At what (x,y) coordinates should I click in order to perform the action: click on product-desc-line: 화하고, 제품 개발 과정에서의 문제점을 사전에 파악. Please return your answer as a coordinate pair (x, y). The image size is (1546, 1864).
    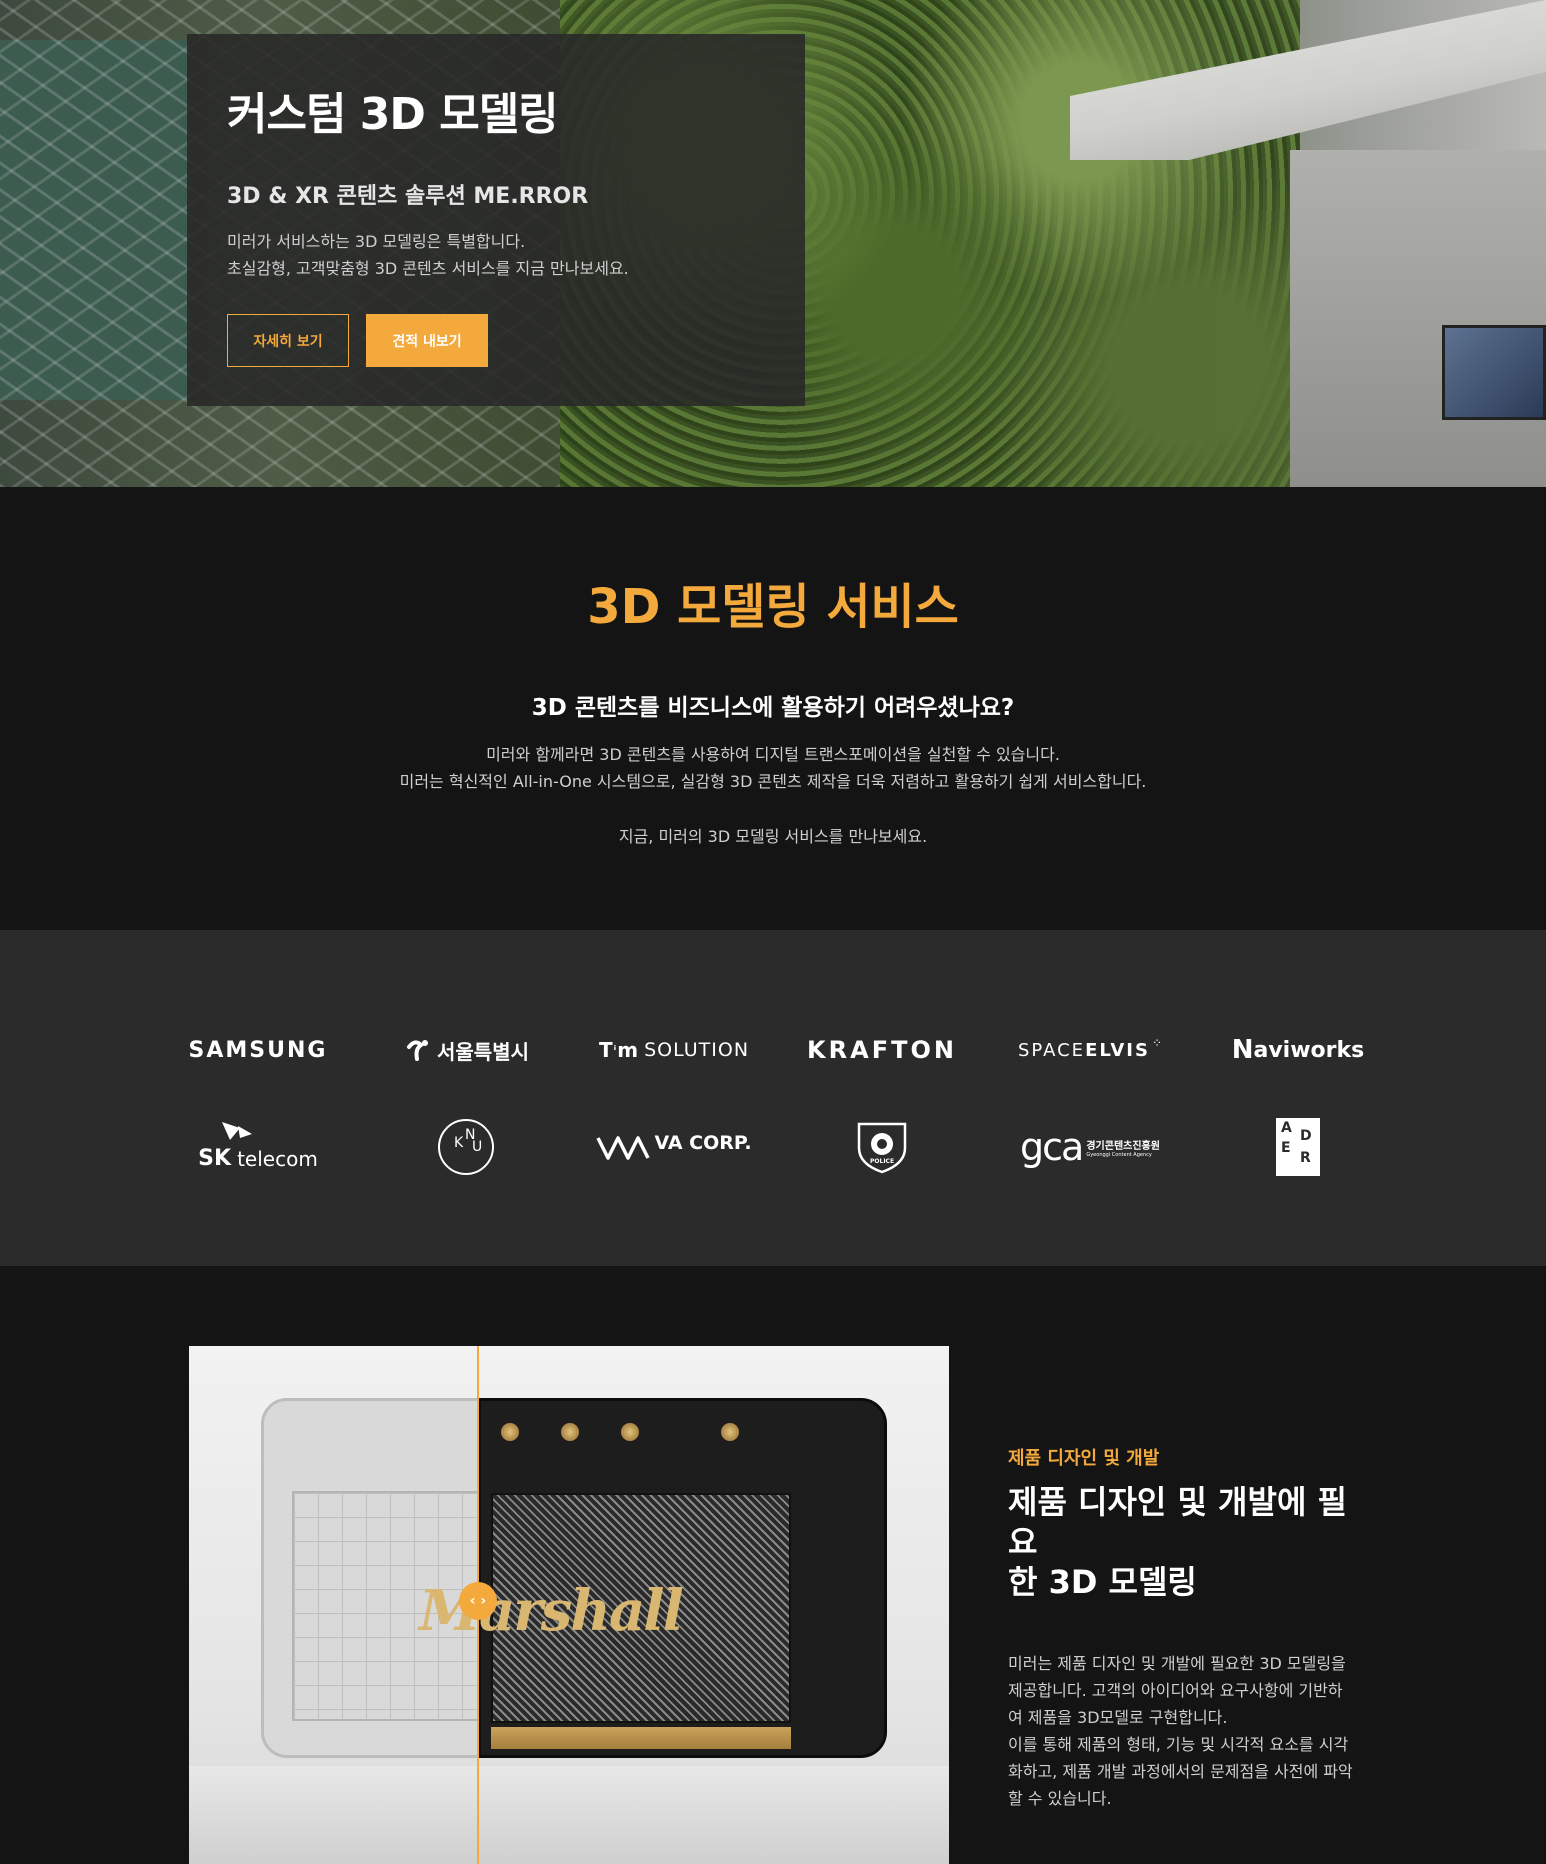
    Looking at the image, I should click on (1180, 1771).